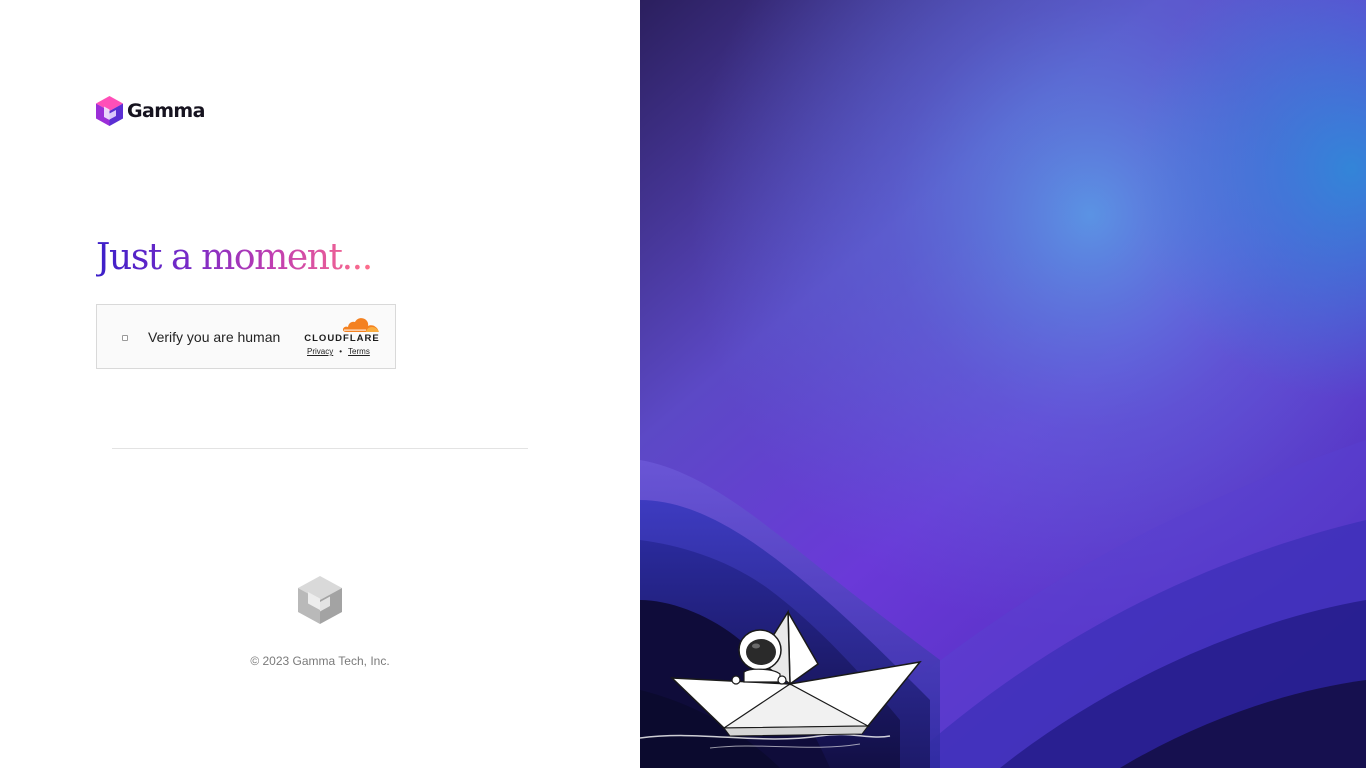 This screenshot has height=768, width=1366. Describe the element at coordinates (320, 661) in the screenshot. I see `copyright: © 2023 Gamma Tech, Inc.` at that location.